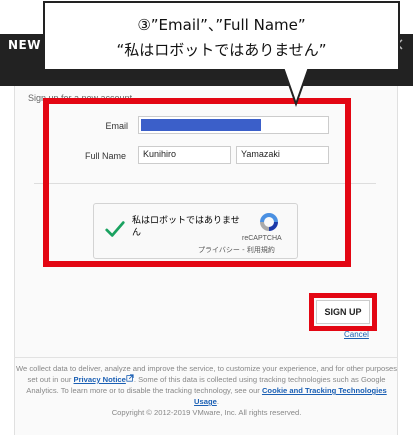 The width and height of the screenshot is (413, 435). Describe the element at coordinates (100, 379) in the screenshot. I see `privacy-notice-link: Privacy Notice` at that location.